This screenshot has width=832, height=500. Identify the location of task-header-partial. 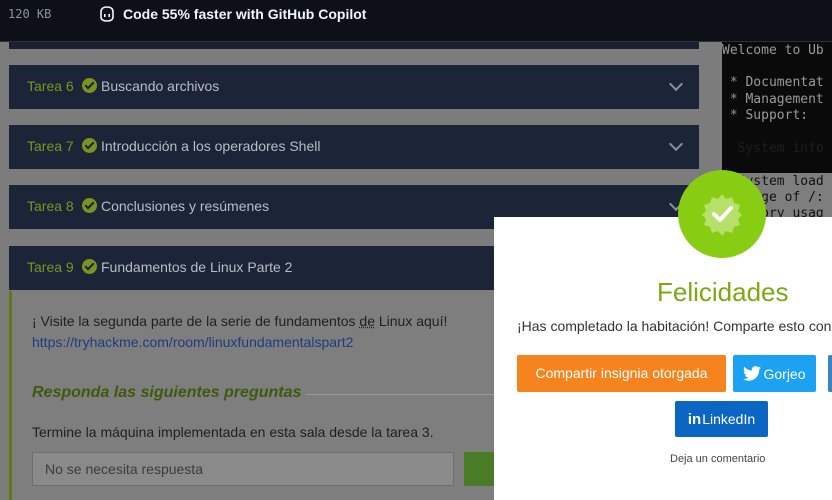
(354, 45).